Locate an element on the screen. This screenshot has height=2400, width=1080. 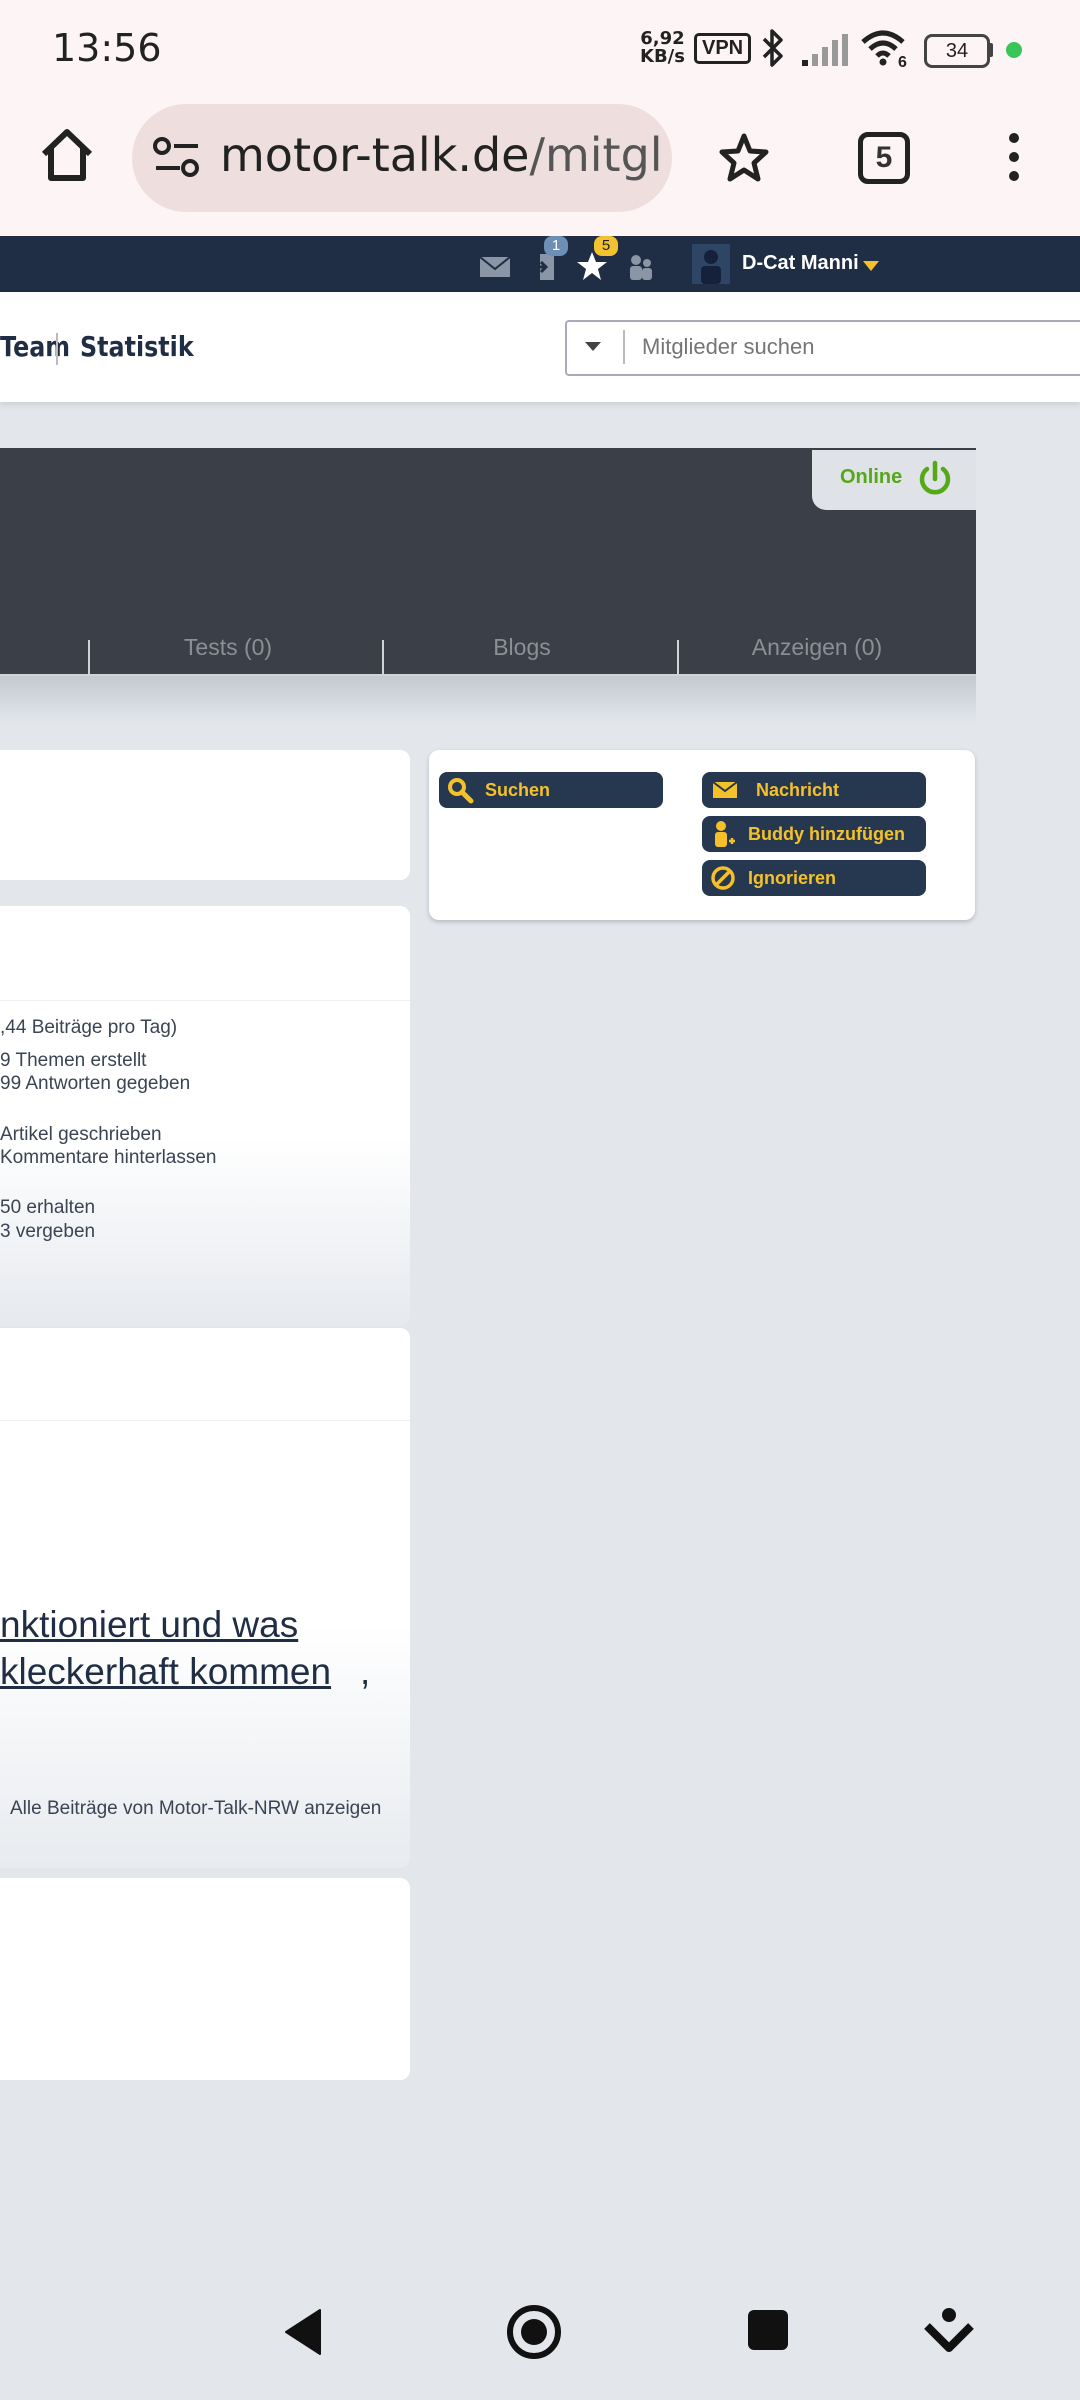
suchen-label: Suchen is located at coordinates (518, 789).